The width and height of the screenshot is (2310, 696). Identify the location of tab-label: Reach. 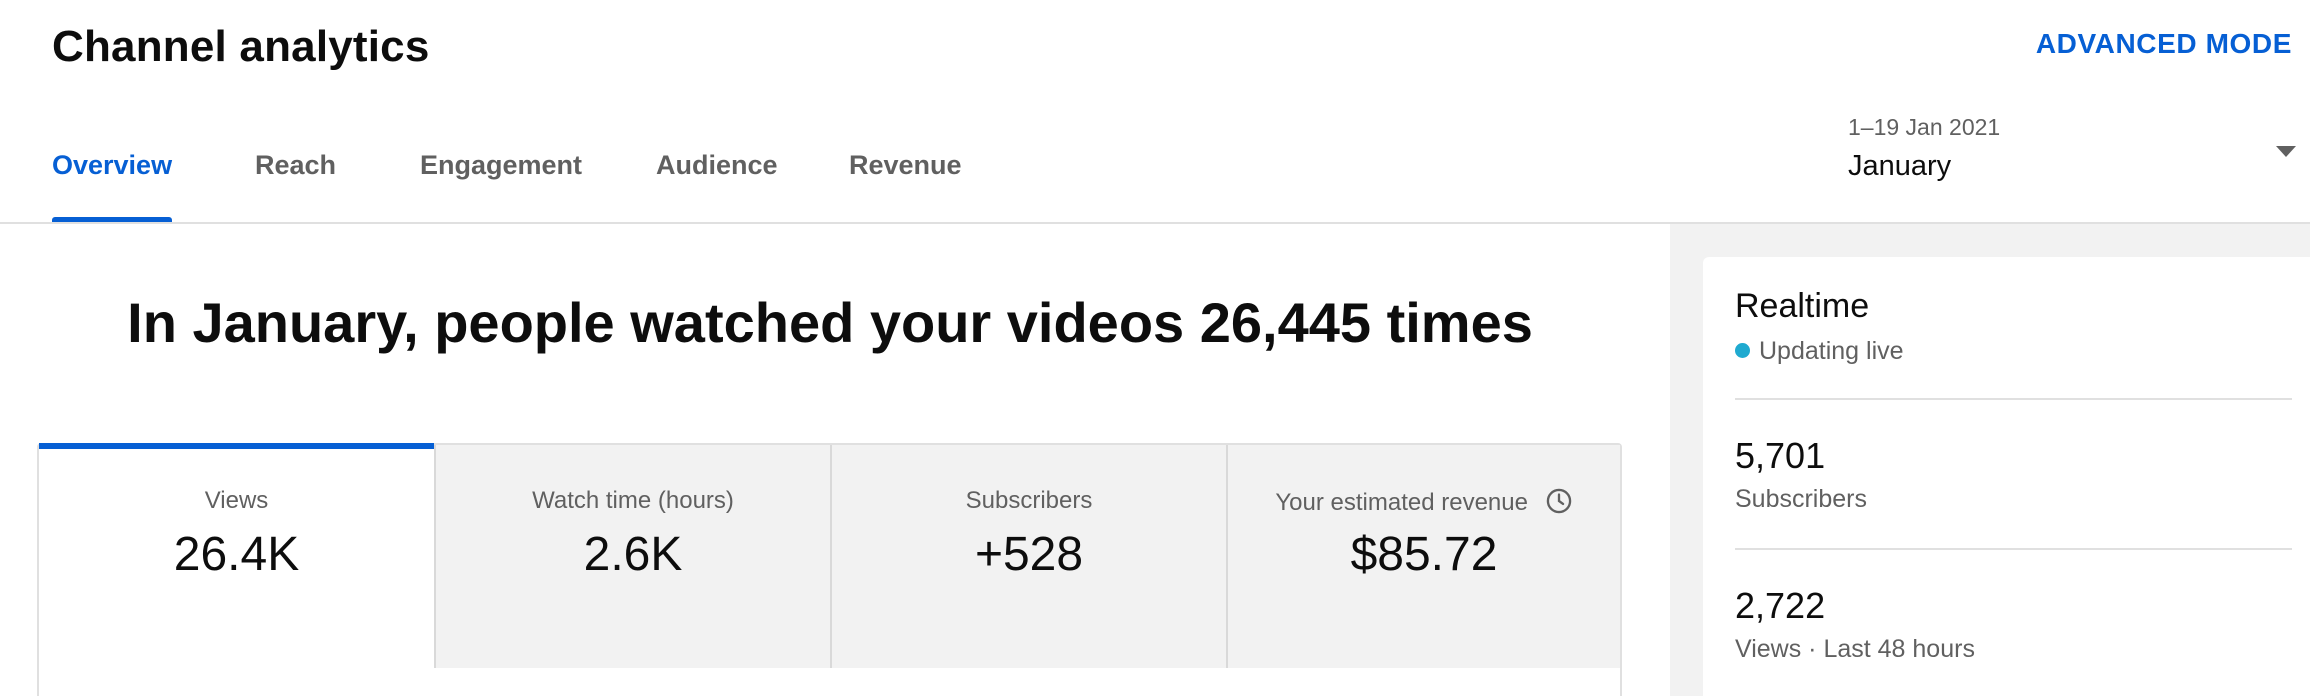
(296, 165).